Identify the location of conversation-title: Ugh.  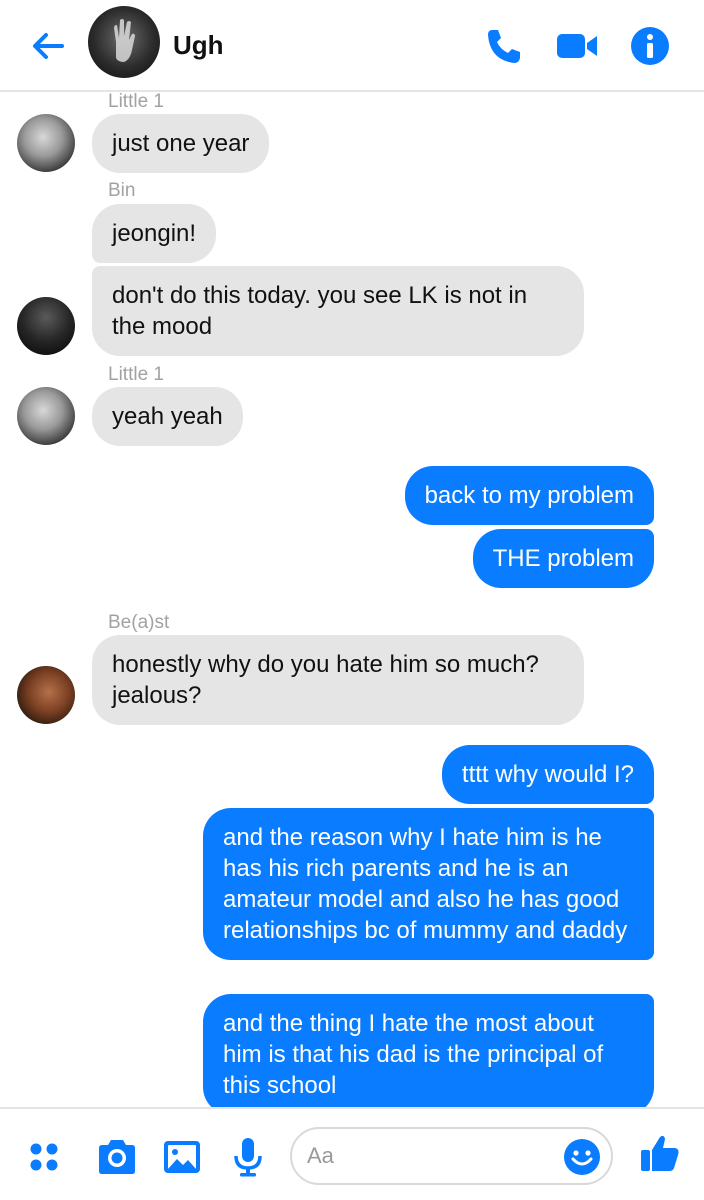
(198, 45).